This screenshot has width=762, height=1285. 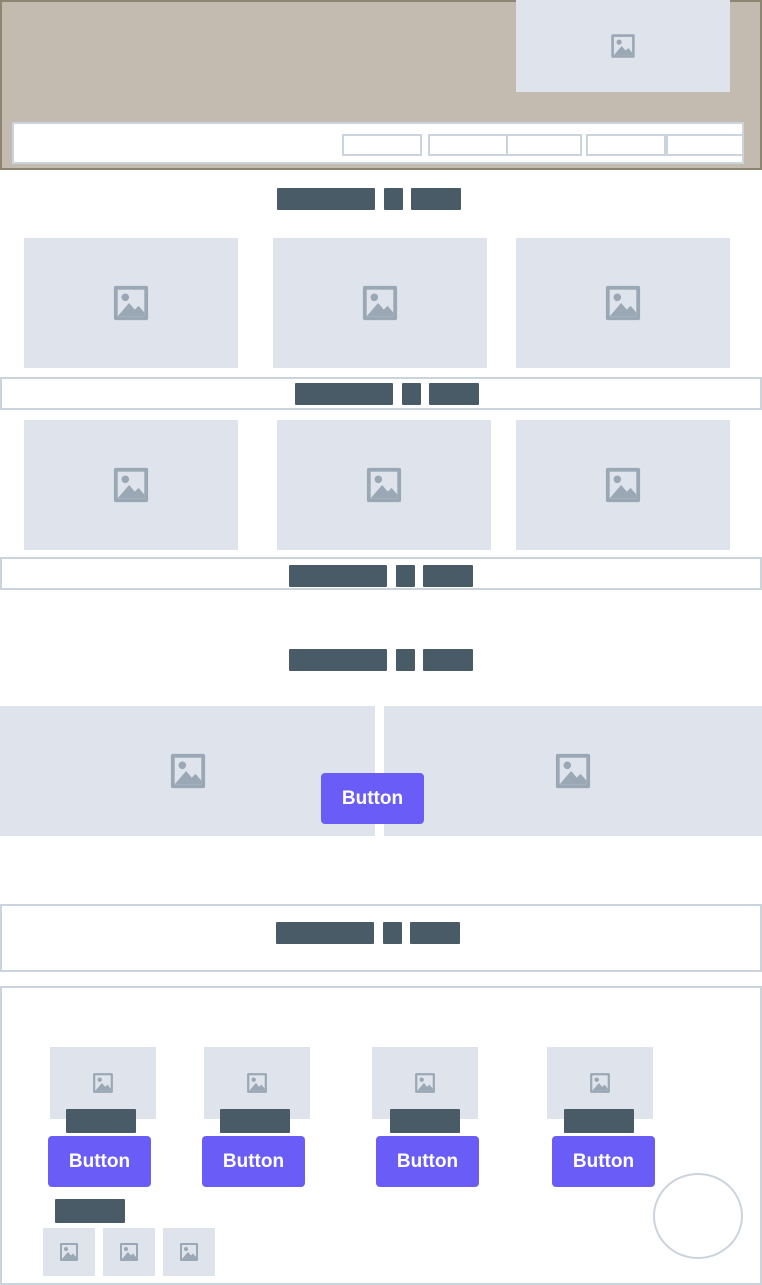 I want to click on hero-image-right, so click(x=573, y=771).